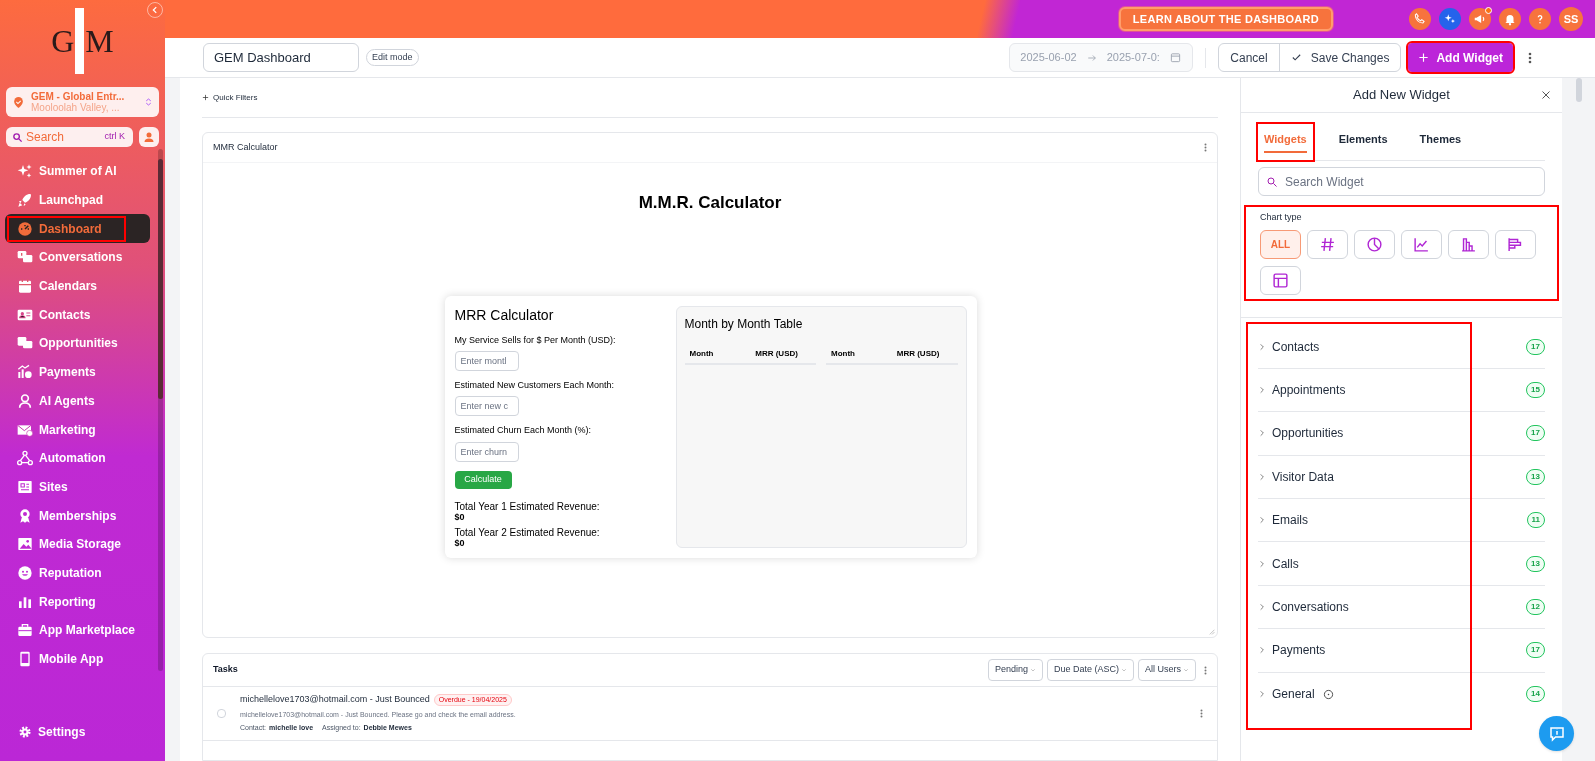 This screenshot has height=761, width=1595. Describe the element at coordinates (77, 200) in the screenshot. I see `nav-item: Launchpad` at that location.